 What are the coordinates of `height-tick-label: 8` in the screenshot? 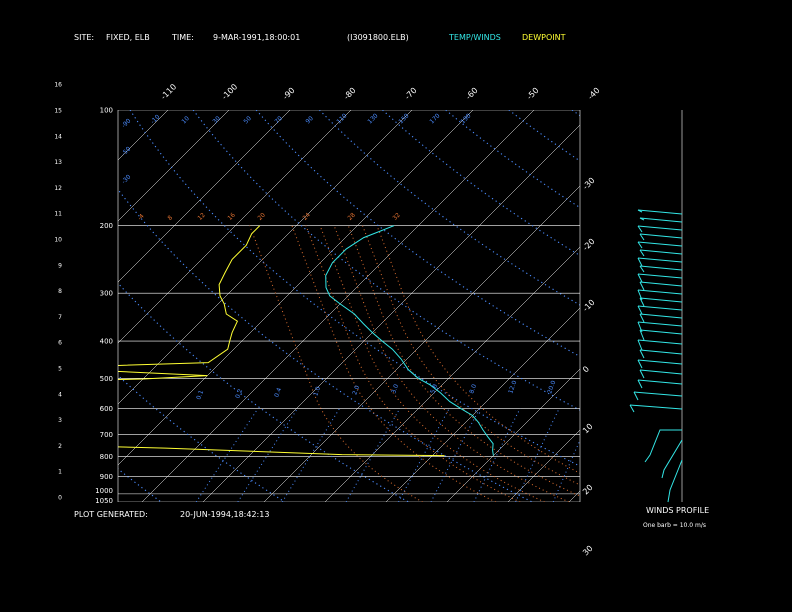 It's located at (60, 291).